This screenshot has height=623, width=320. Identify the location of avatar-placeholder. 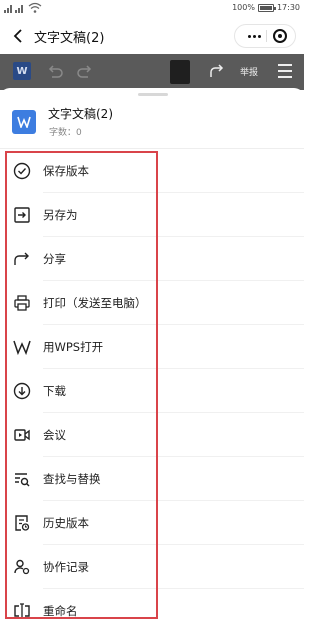
(180, 72).